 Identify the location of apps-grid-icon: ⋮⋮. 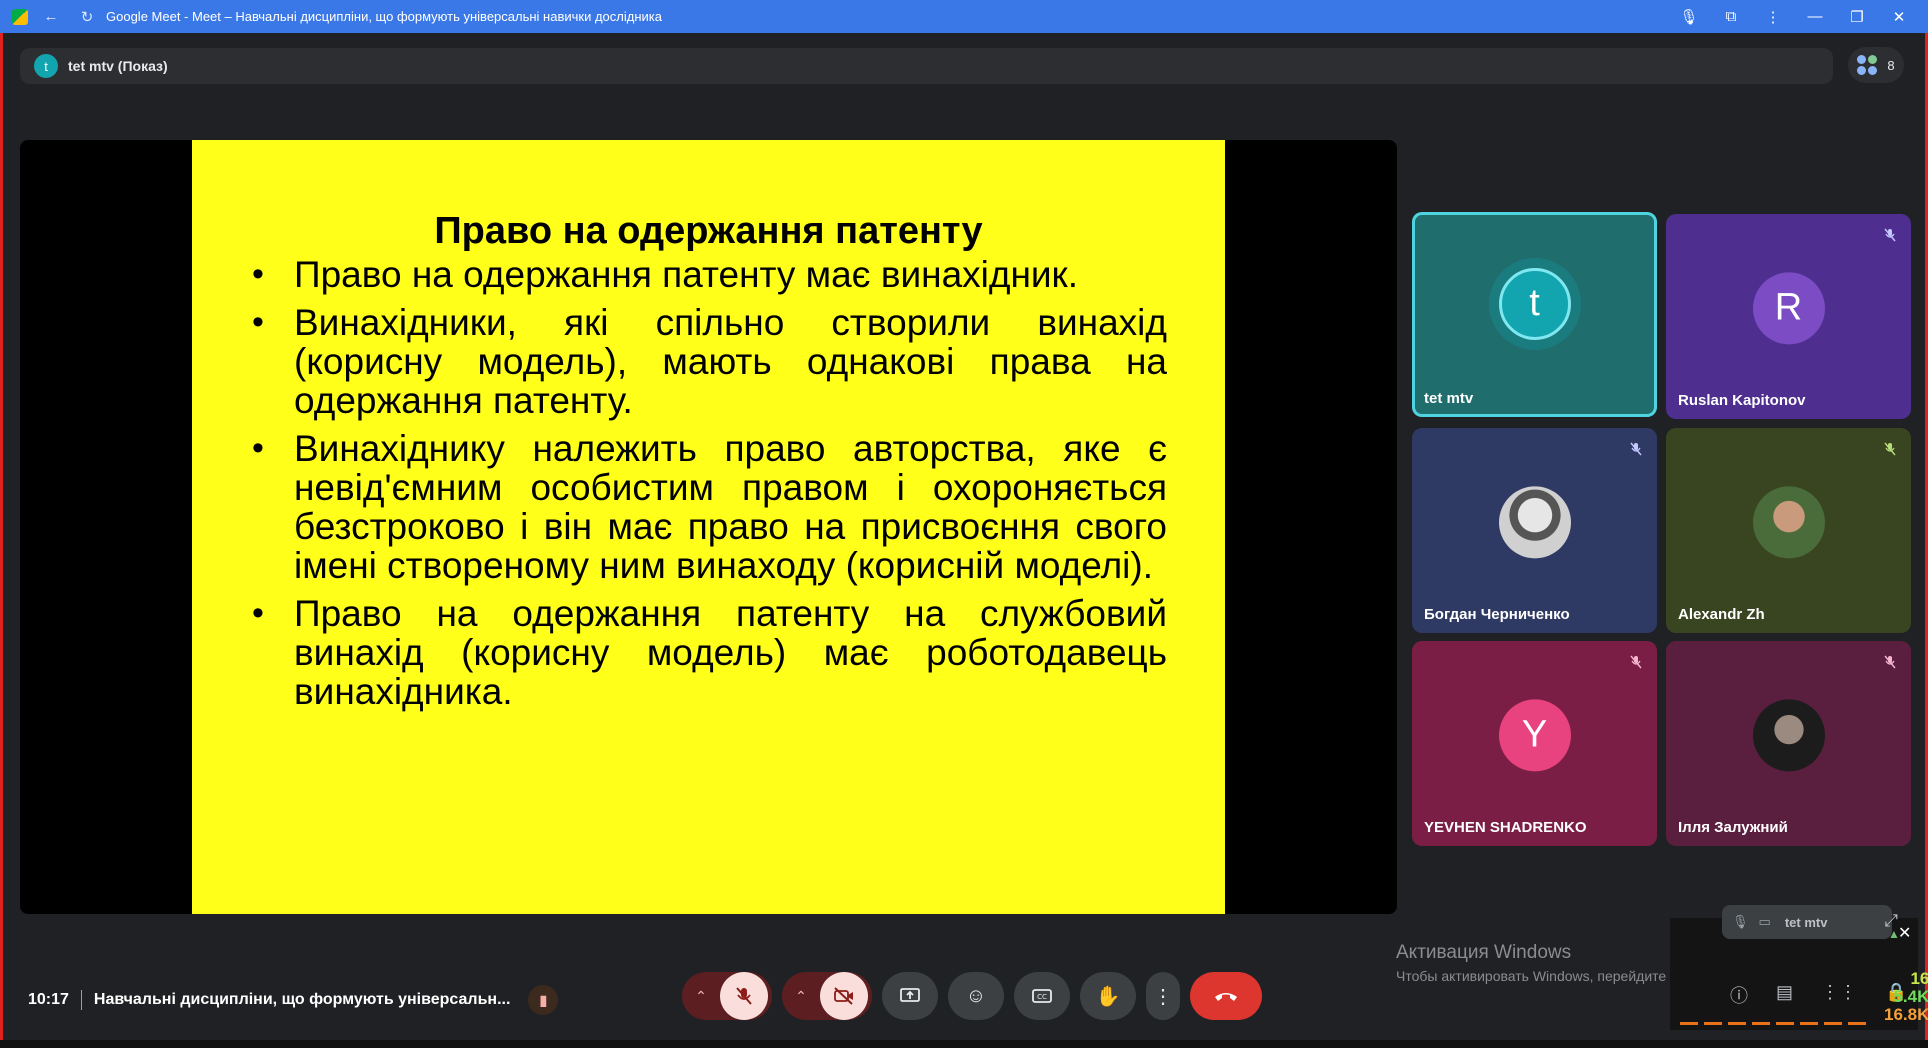
(1839, 995).